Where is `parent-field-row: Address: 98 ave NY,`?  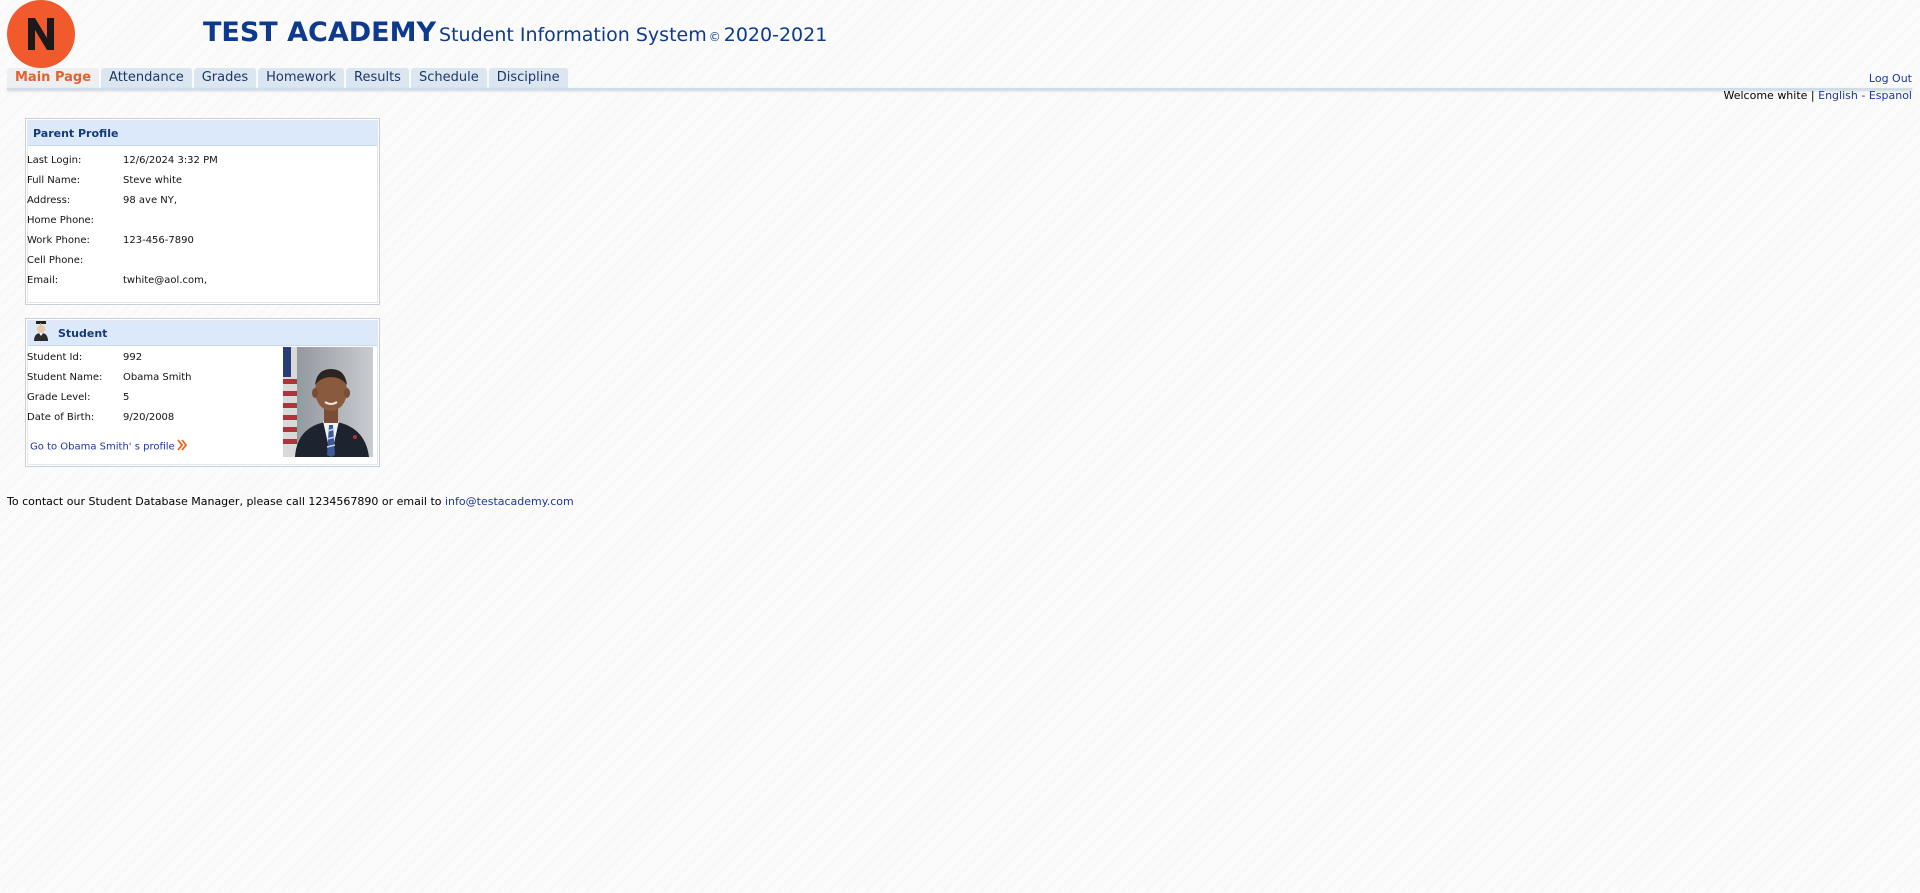
parent-field-row: Address: 98 ave NY, is located at coordinates (202, 201).